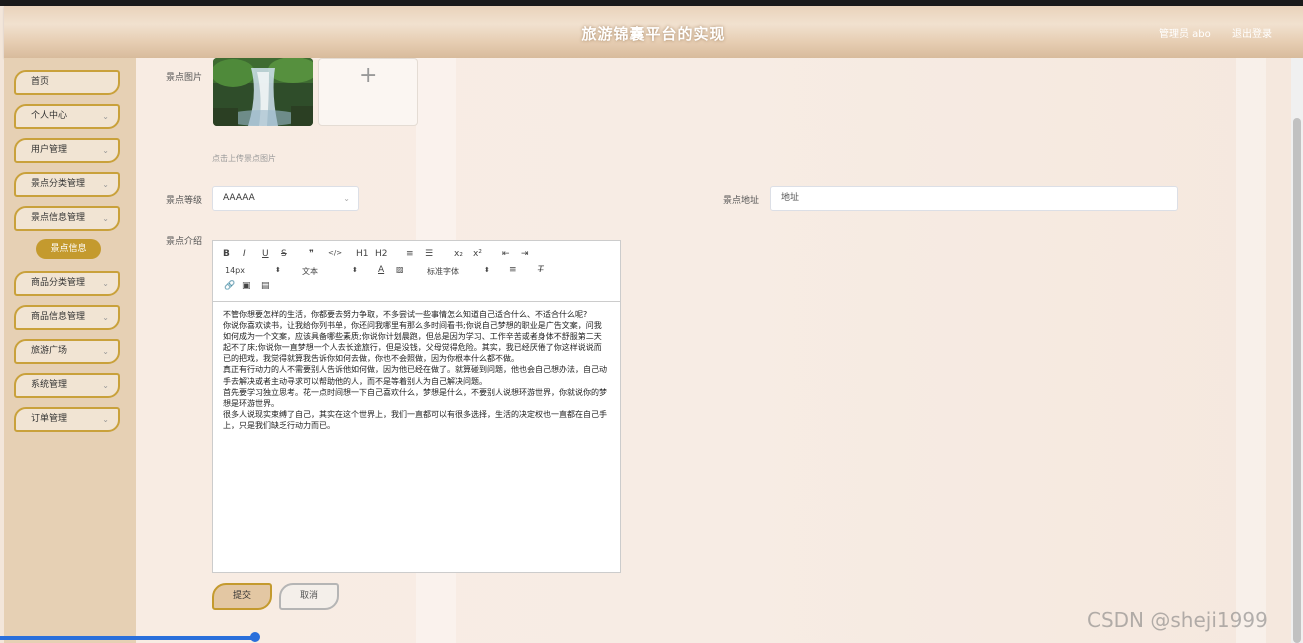  What do you see at coordinates (49, 385) in the screenshot?
I see `sidebar-item-label: 系统管理` at bounding box center [49, 385].